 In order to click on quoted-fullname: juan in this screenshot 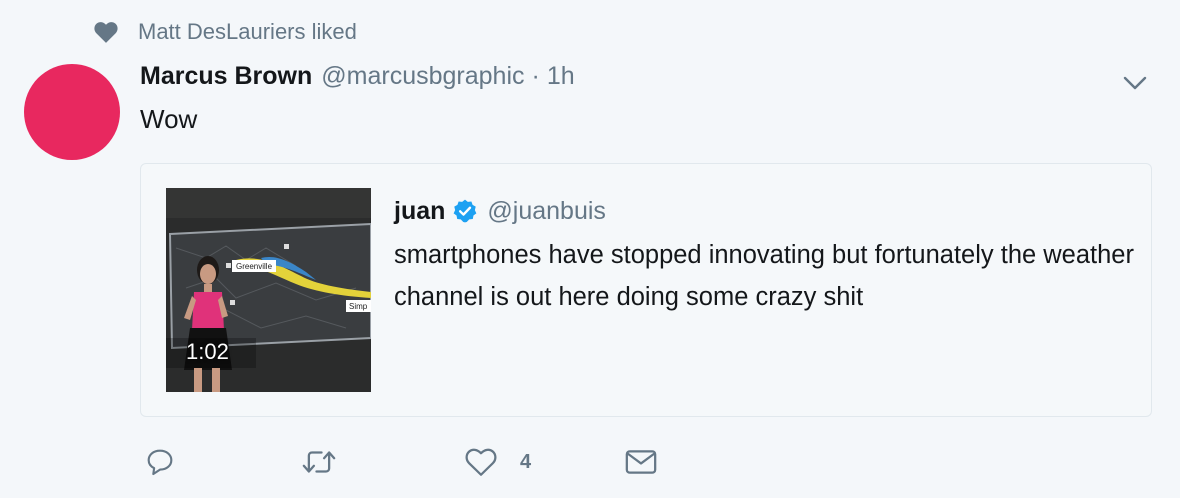, I will do `click(419, 211)`.